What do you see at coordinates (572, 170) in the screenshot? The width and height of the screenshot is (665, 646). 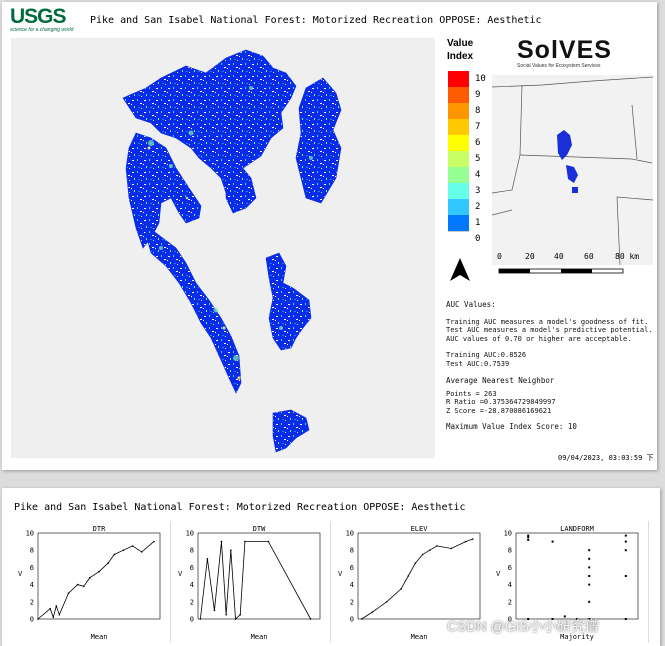 I see `locator-inset-map` at bounding box center [572, 170].